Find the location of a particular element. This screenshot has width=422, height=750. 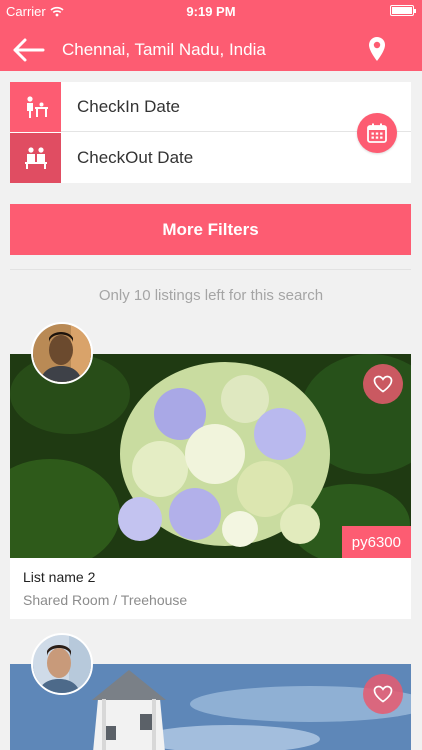

listing-type: Shared Room / Treehouse is located at coordinates (105, 600).